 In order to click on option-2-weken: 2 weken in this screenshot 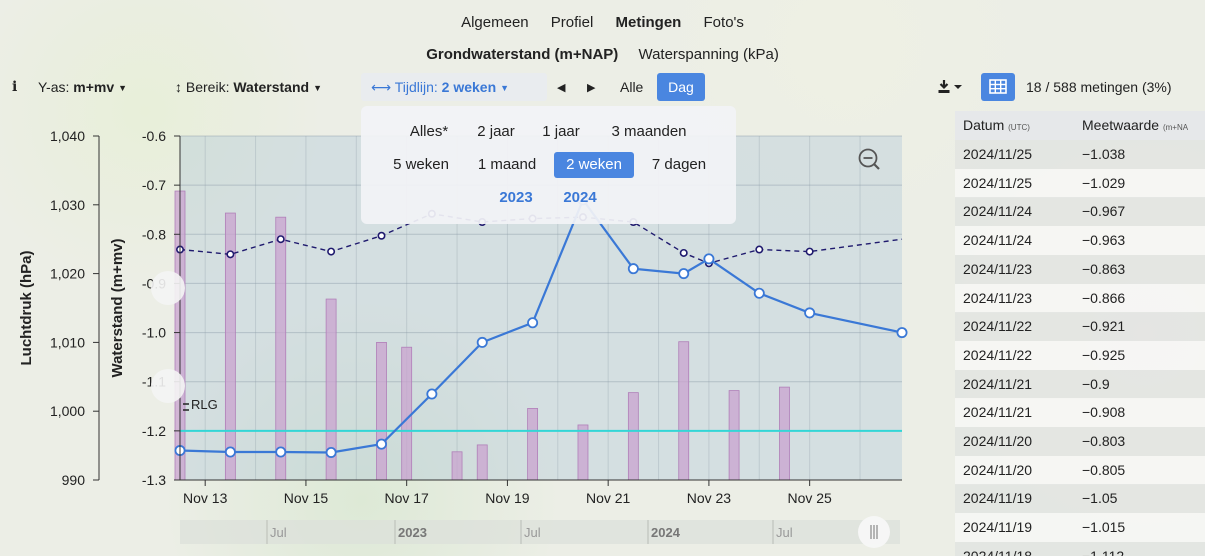, I will do `click(594, 165)`.